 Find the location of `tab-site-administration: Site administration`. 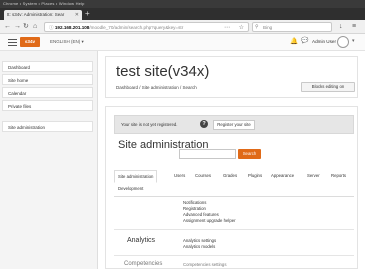

tab-site-administration: Site administration is located at coordinates (136, 176).